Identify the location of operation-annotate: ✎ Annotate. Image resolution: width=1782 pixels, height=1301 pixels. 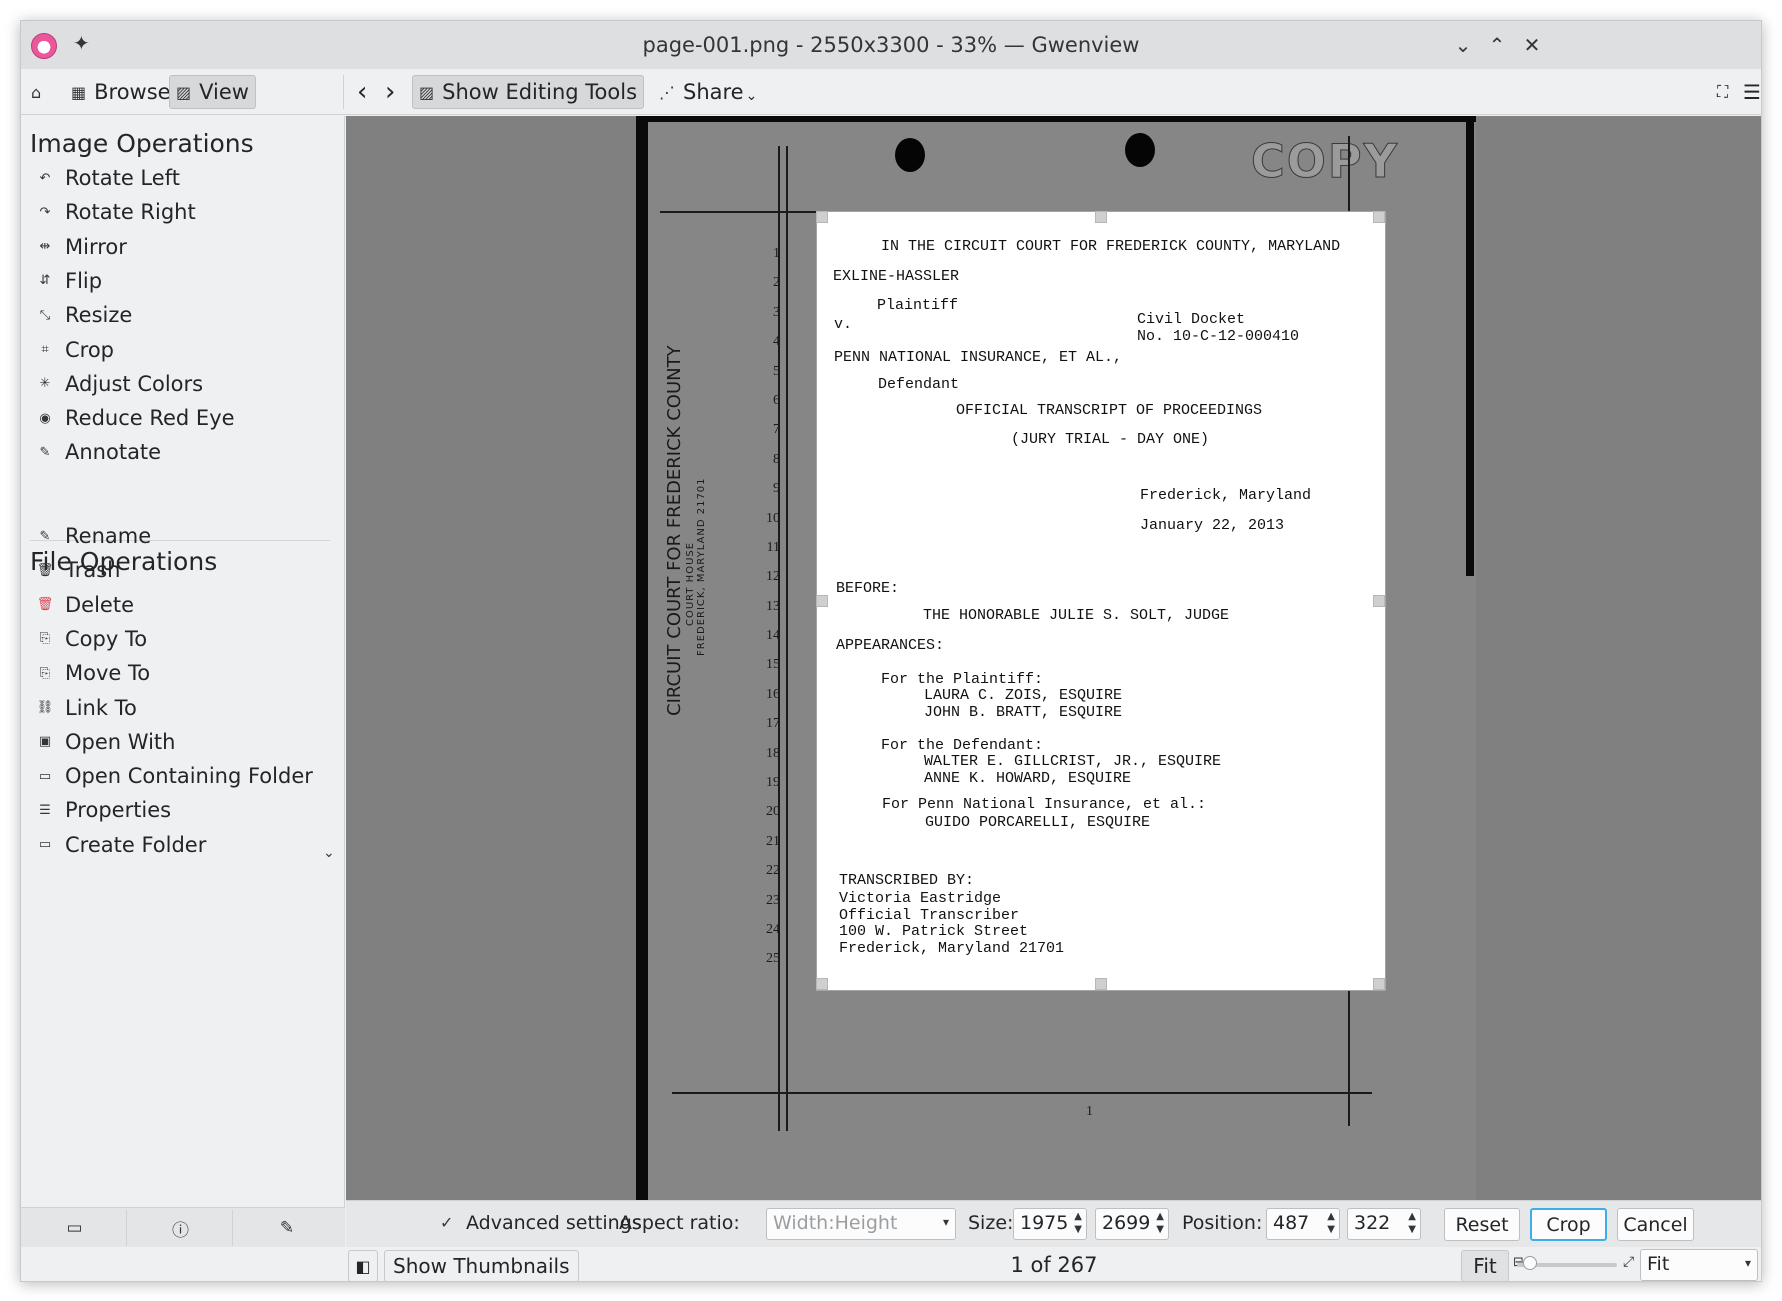
(97, 452).